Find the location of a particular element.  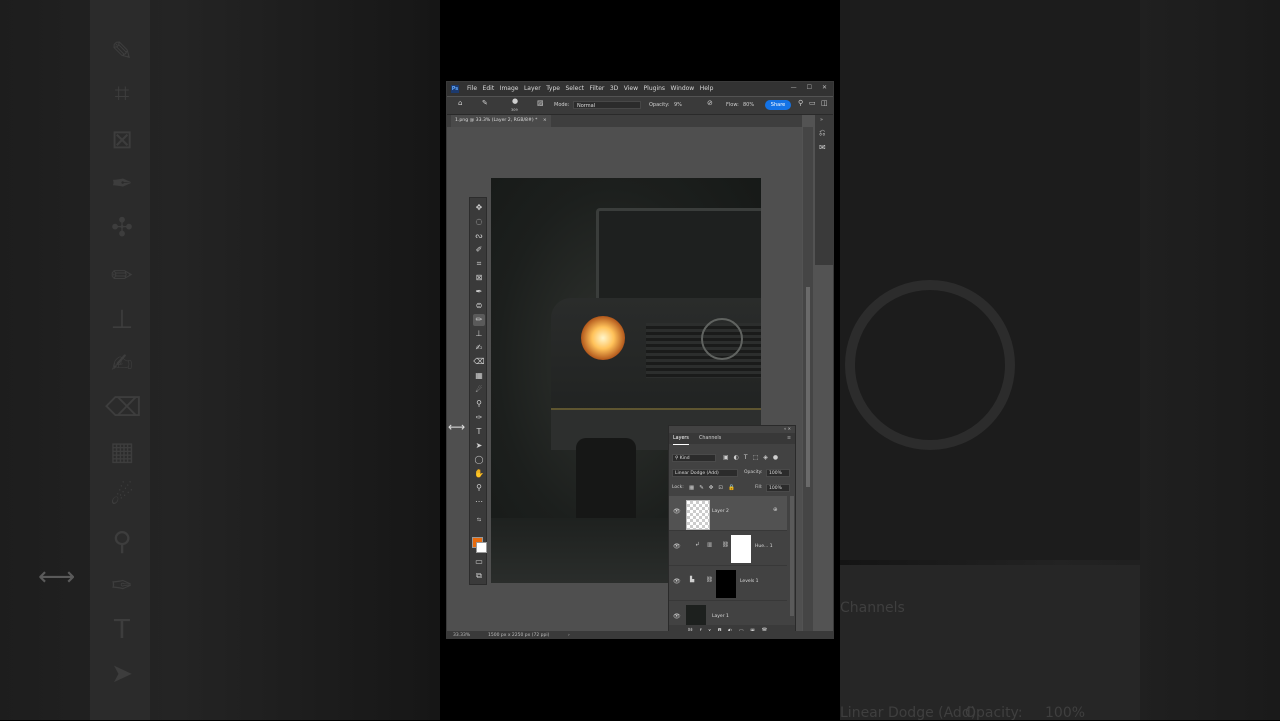

layer-opacity-value: 100% is located at coordinates (778, 473).